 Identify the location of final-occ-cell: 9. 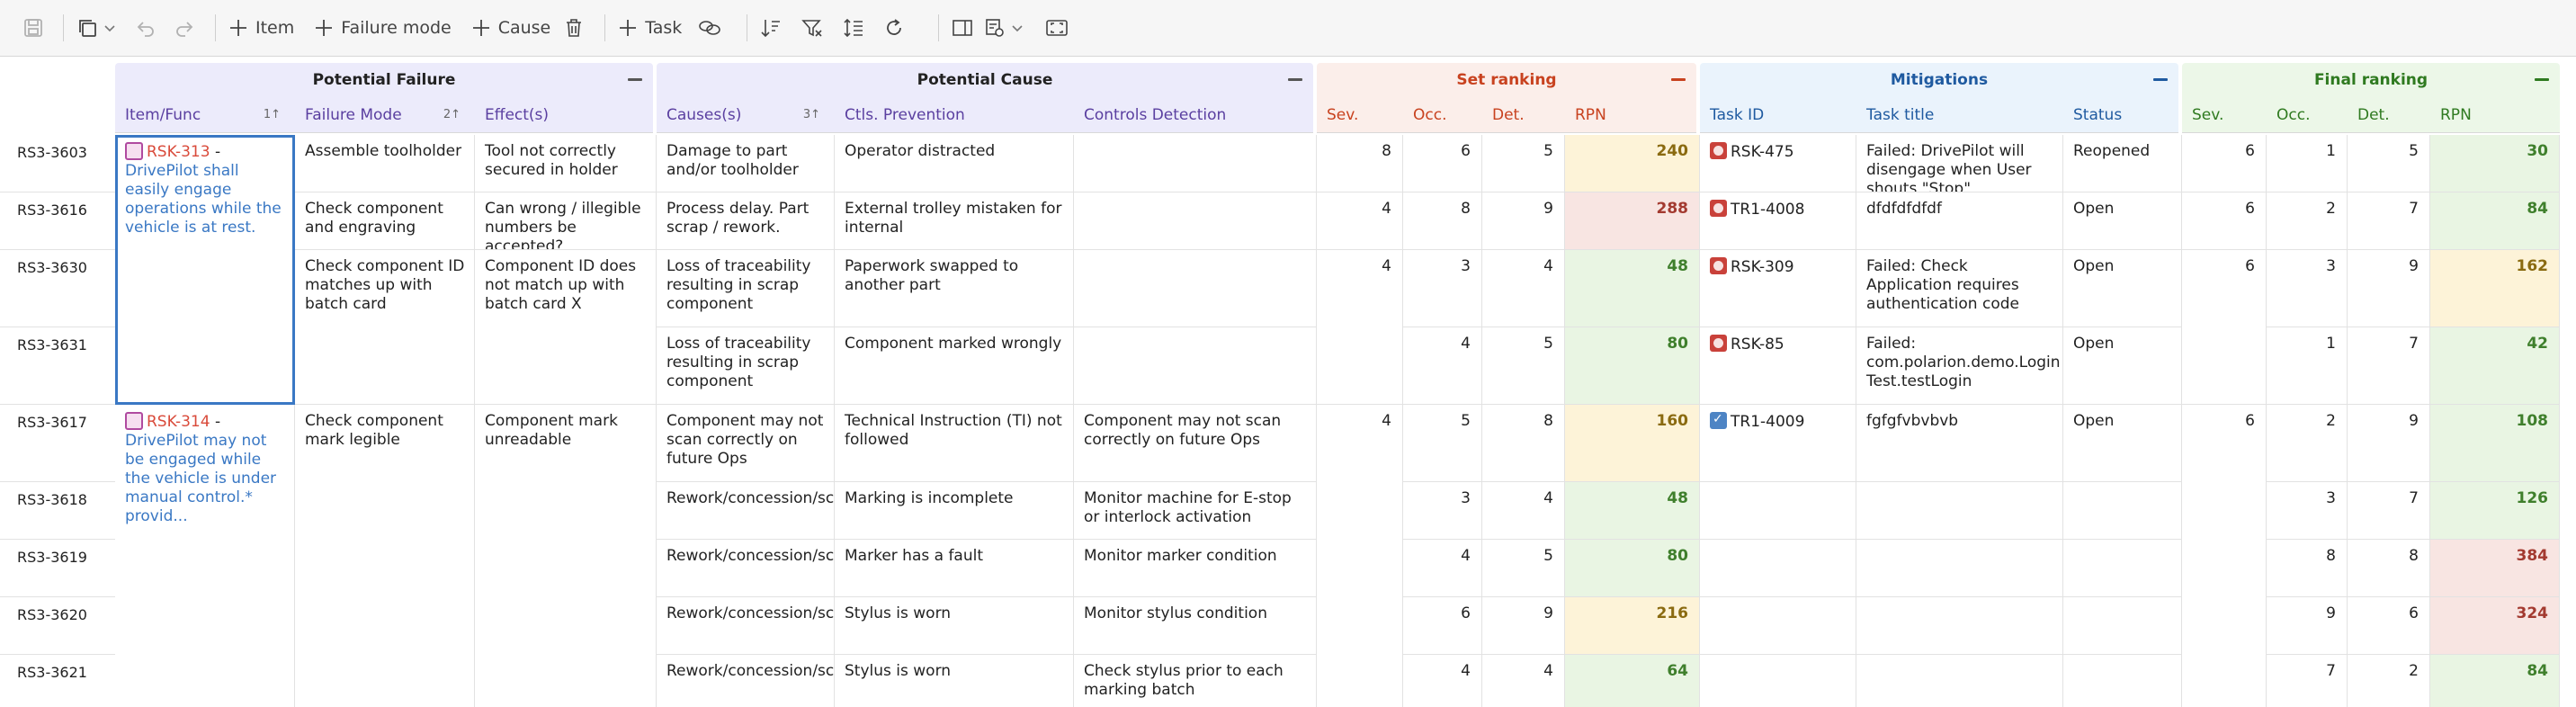
(2307, 626).